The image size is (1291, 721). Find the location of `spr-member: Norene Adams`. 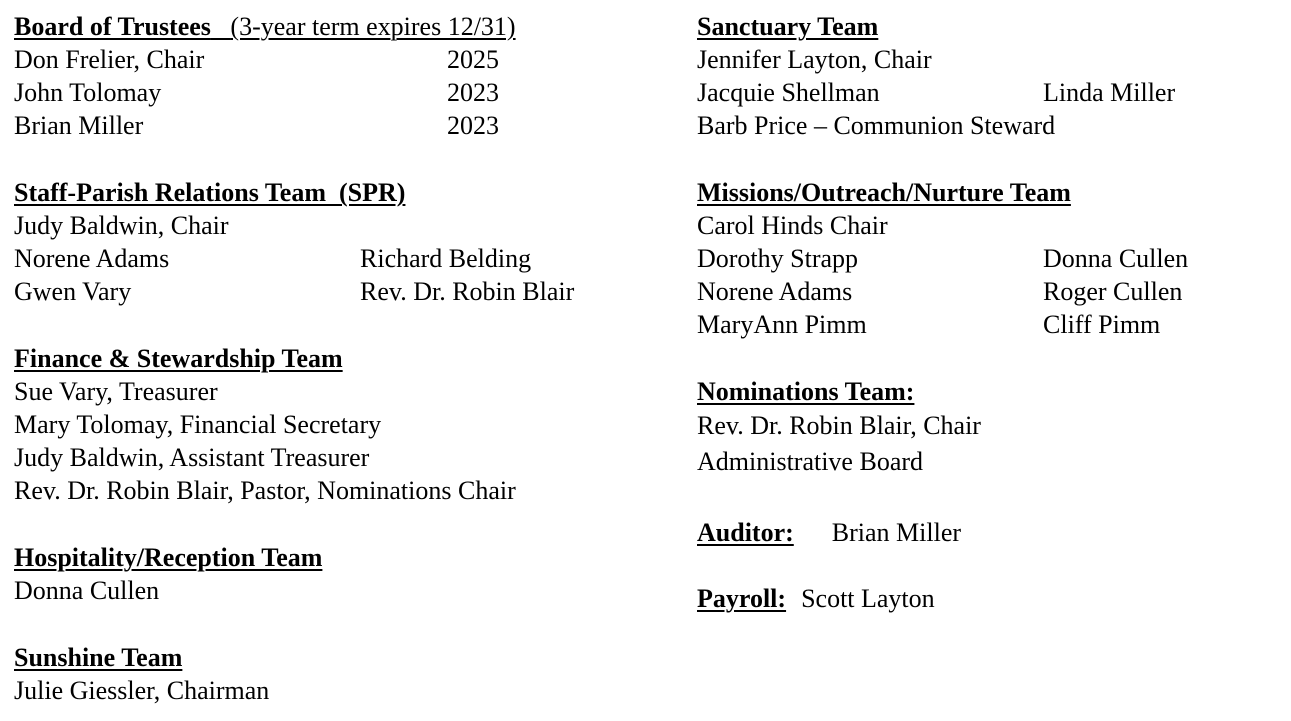

spr-member: Norene Adams is located at coordinates (92, 258).